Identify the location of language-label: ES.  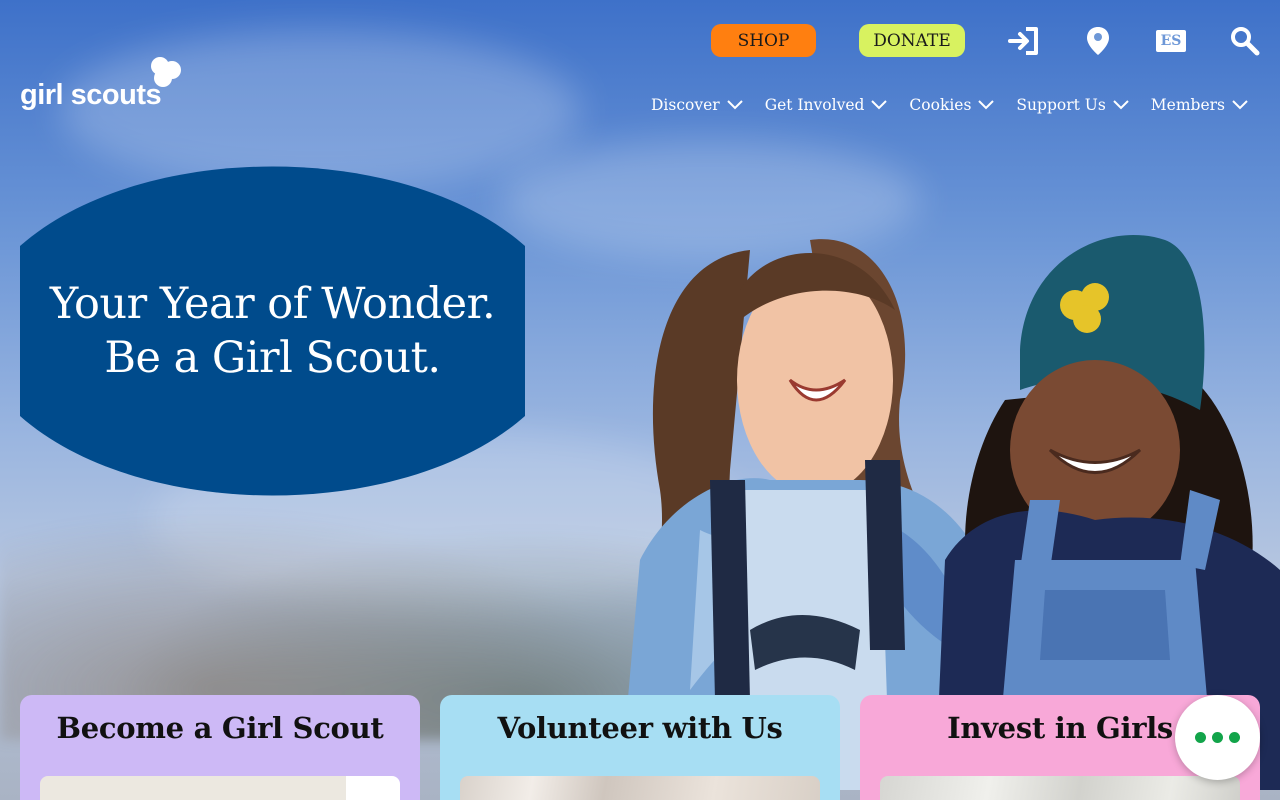
(1171, 41).